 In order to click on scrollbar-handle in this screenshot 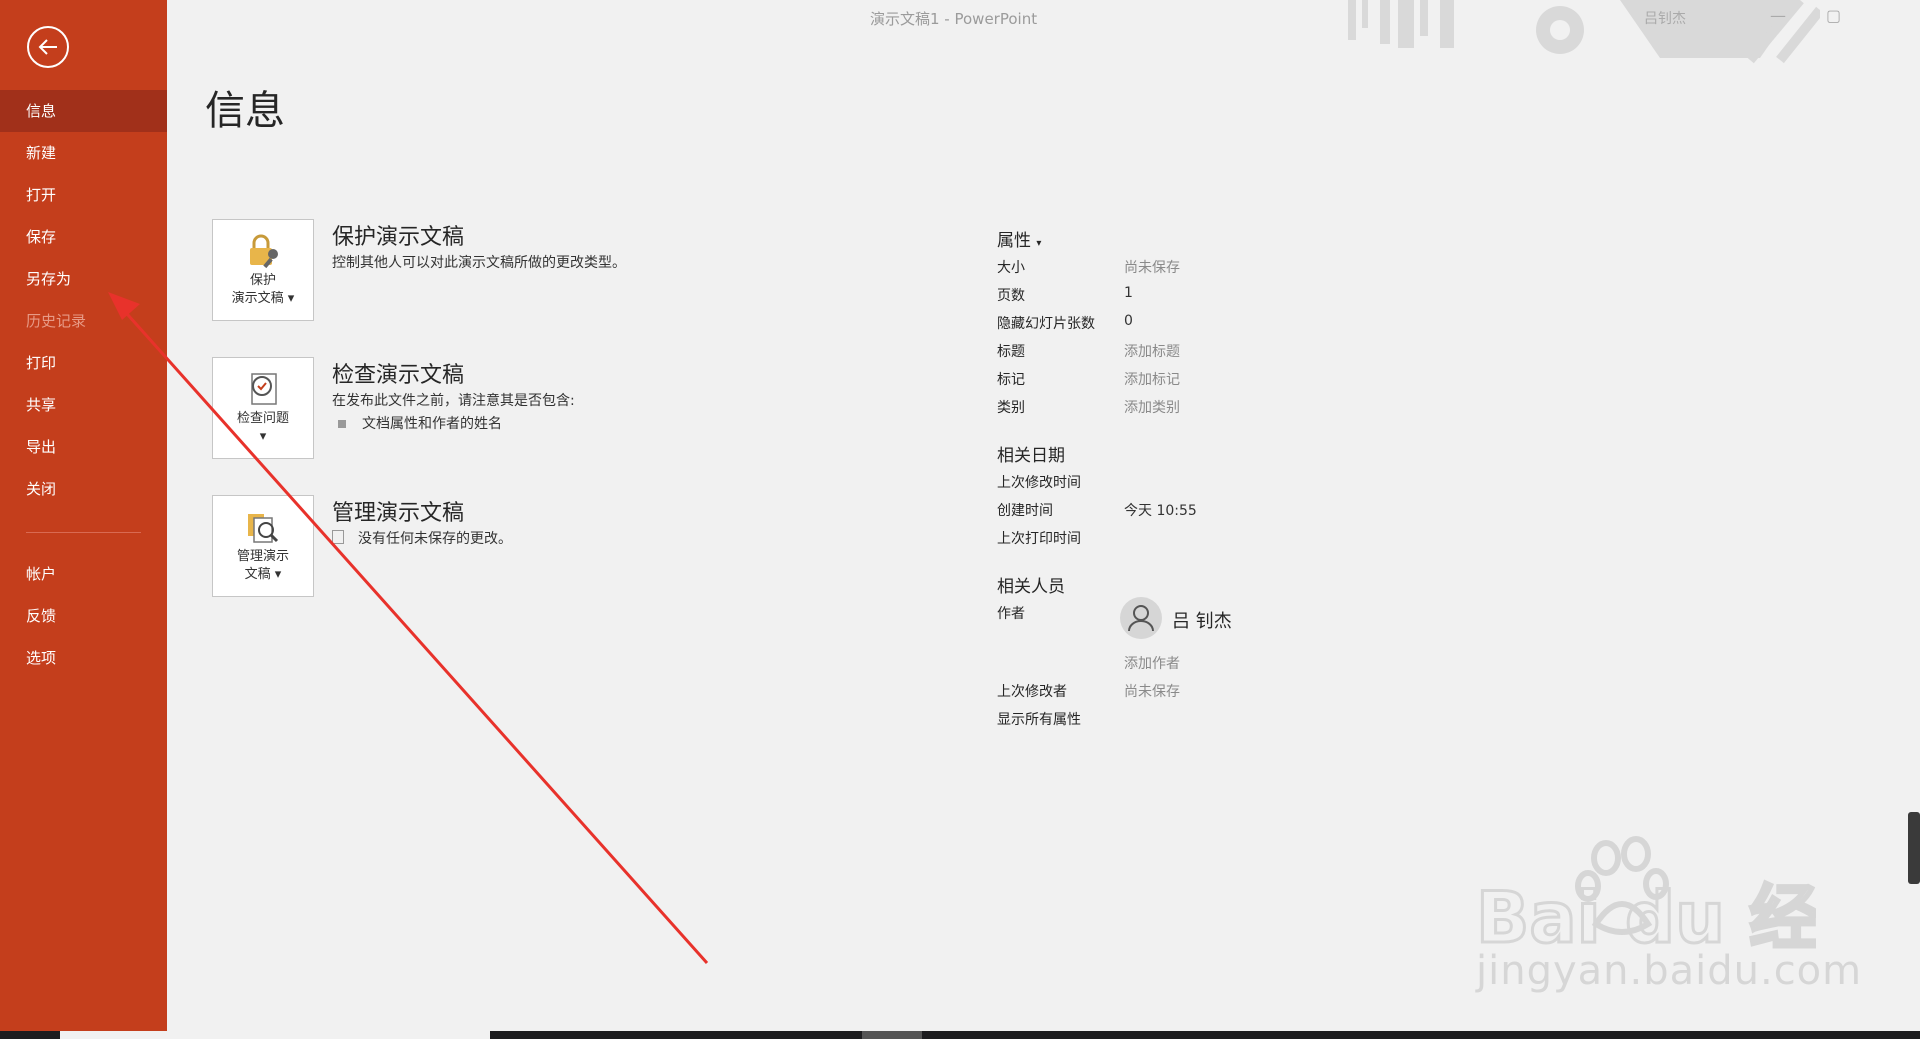, I will do `click(1914, 848)`.